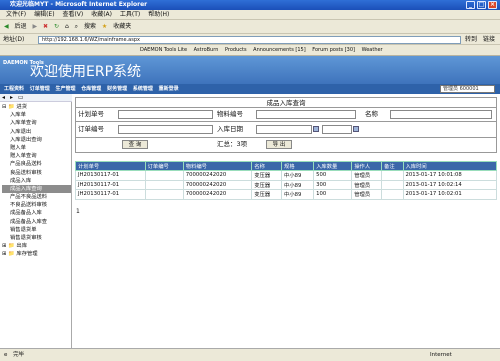 This screenshot has width=500, height=361. What do you see at coordinates (36, 222) in the screenshot?
I see `sidebar-tree-item: 成品备品入库查` at bounding box center [36, 222].